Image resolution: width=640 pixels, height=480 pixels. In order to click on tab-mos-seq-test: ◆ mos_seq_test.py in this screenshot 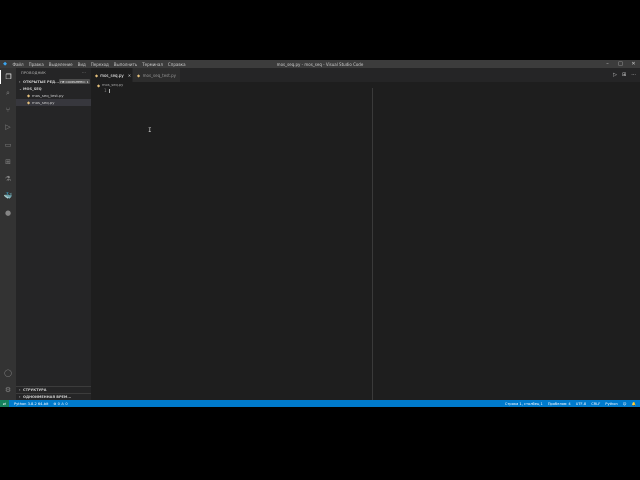, I will do `click(156, 75)`.